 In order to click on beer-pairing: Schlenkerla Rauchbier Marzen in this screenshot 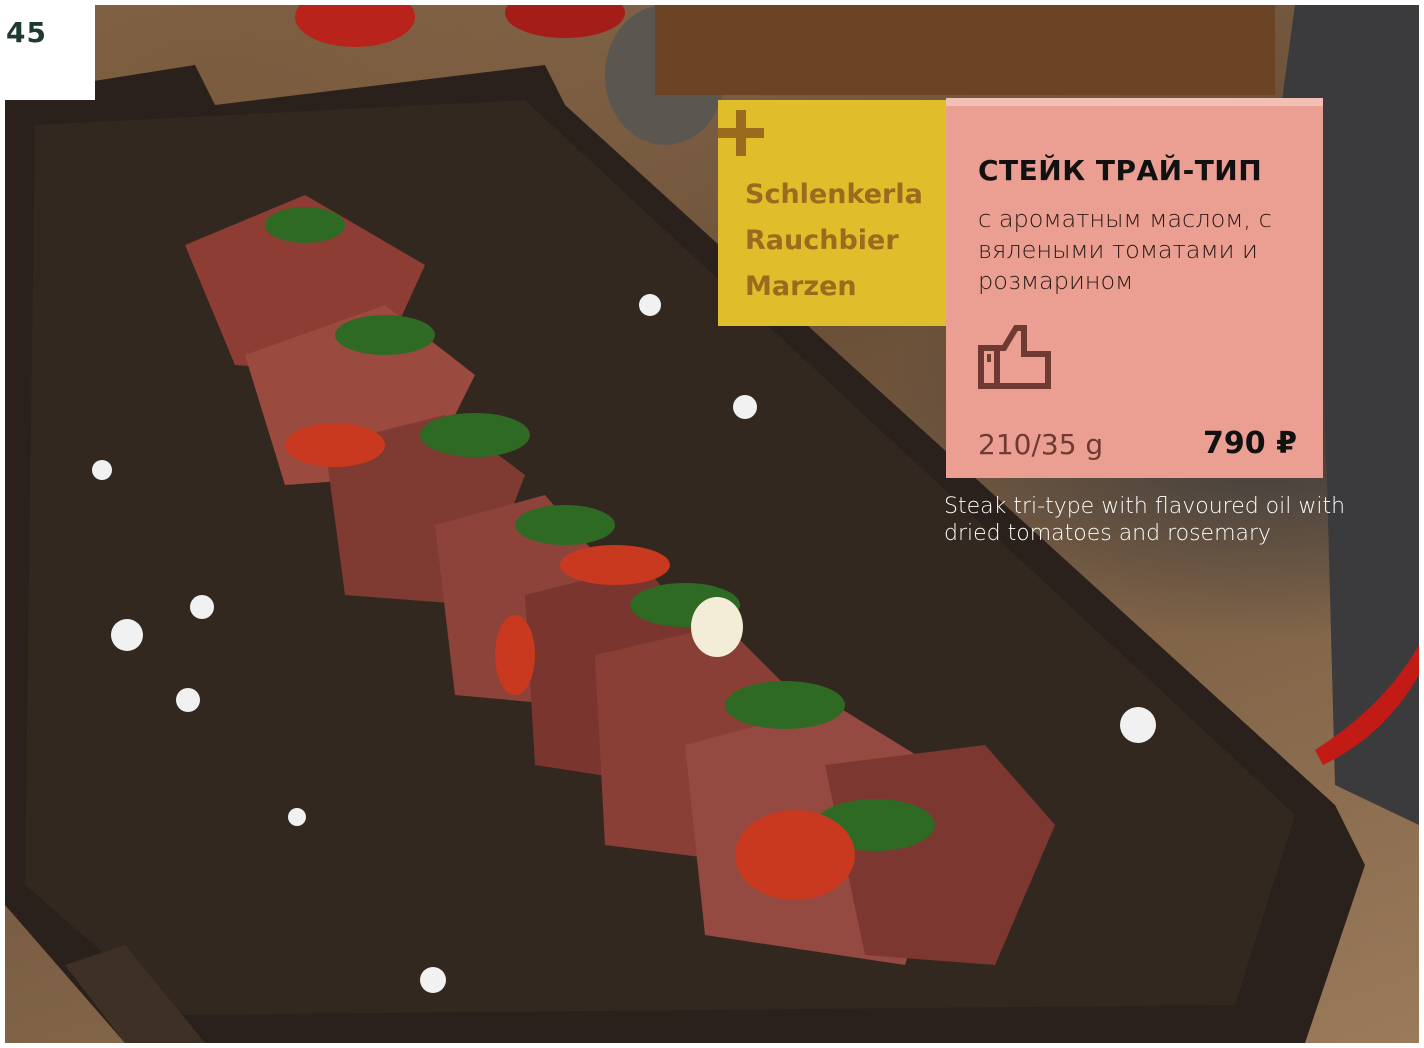, I will do `click(832, 213)`.